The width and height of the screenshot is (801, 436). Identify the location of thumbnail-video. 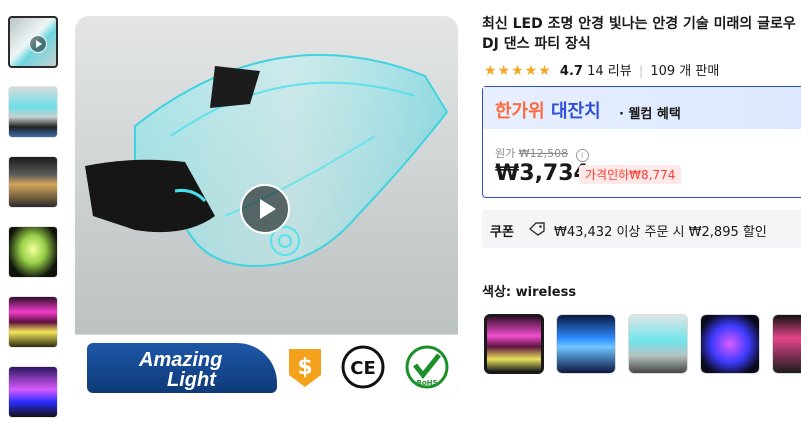
(33, 42).